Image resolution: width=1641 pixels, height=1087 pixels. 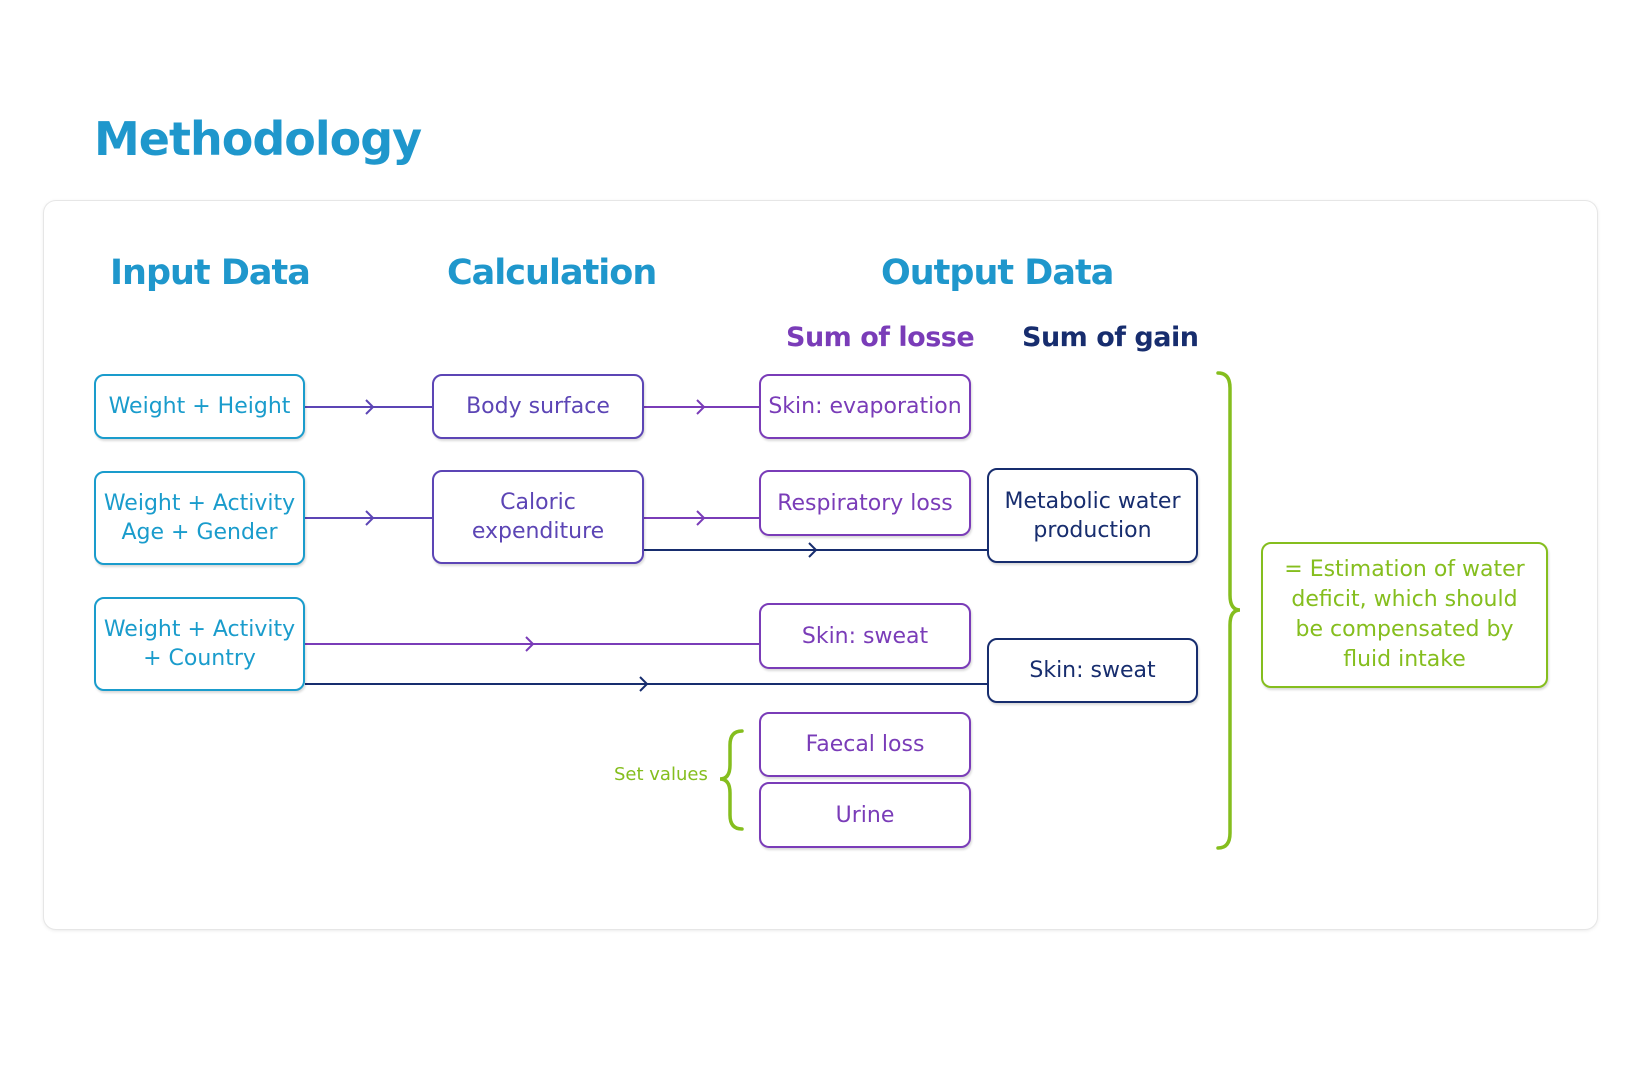 I want to click on loss-label: Faecal loss, so click(x=865, y=744).